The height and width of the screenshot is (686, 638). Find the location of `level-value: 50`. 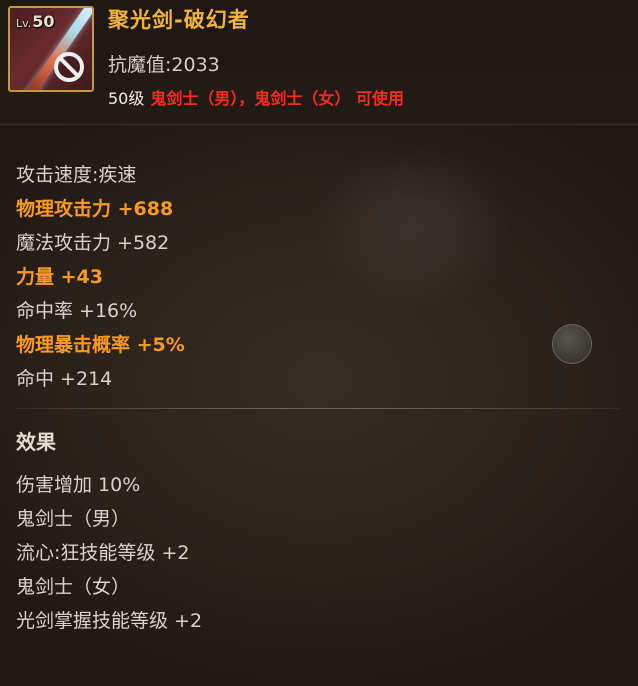

level-value: 50 is located at coordinates (43, 21).